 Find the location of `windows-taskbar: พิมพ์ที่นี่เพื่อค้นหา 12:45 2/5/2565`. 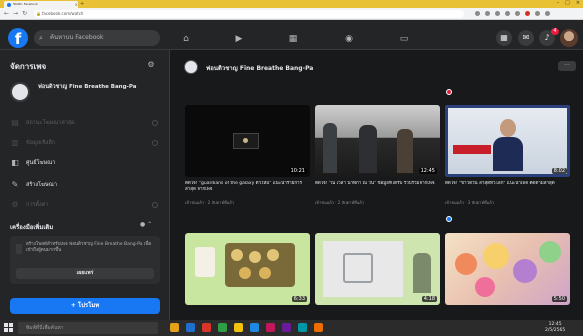

windows-taskbar: พิมพ์ที่นี่เพื่อค้นหา 12:45 2/5/2565 is located at coordinates (291, 328).